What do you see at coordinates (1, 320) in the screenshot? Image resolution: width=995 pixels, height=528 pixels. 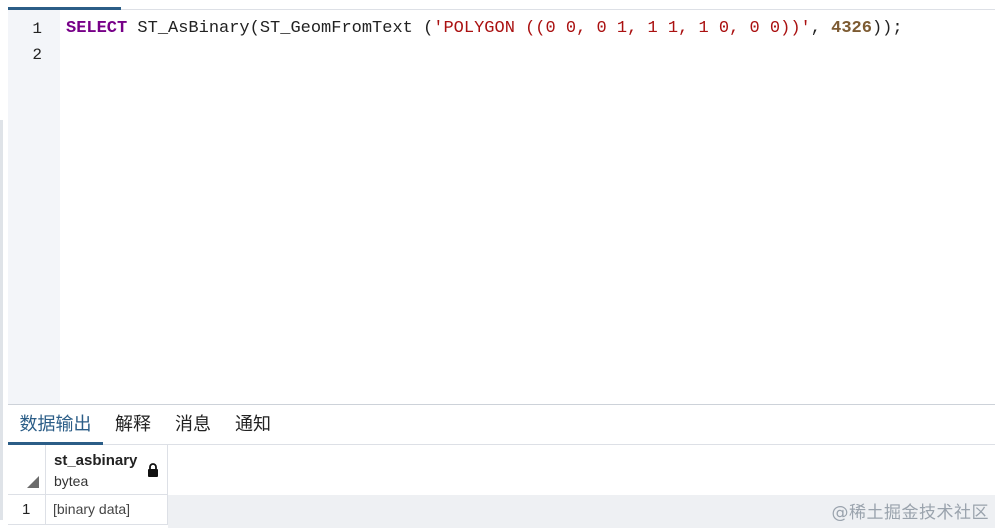 I see `panel-splitter` at bounding box center [1, 320].